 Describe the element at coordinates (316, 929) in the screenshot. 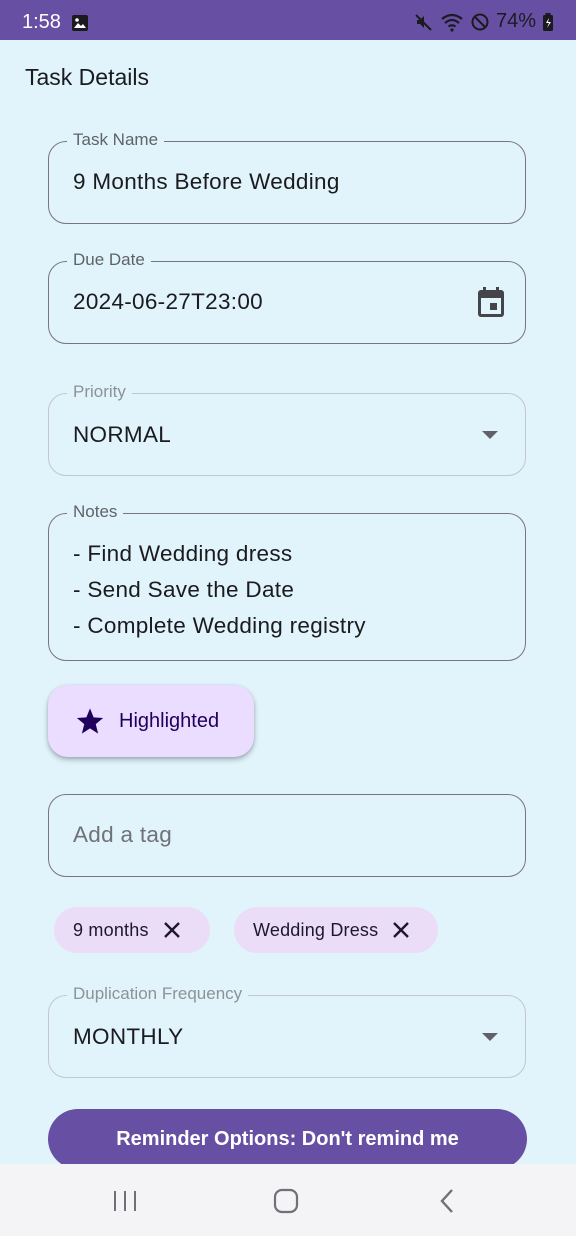

I see `tag-chip-label: Wedding Dress` at that location.